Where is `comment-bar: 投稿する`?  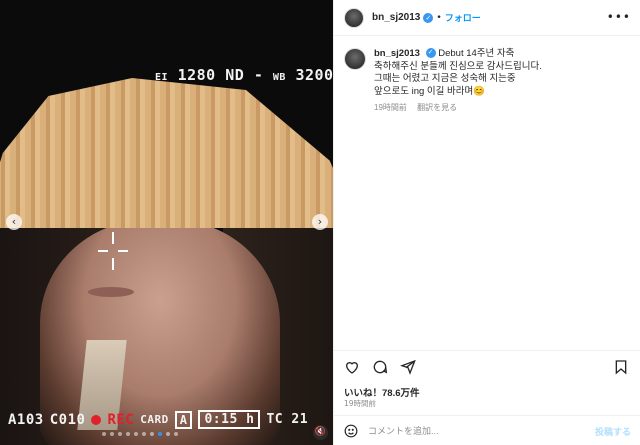 comment-bar: 投稿する is located at coordinates (487, 430).